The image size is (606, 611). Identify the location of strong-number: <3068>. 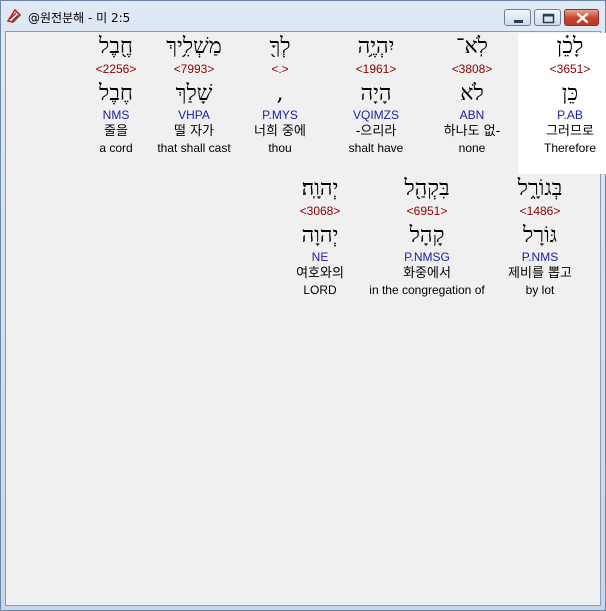
(320, 211).